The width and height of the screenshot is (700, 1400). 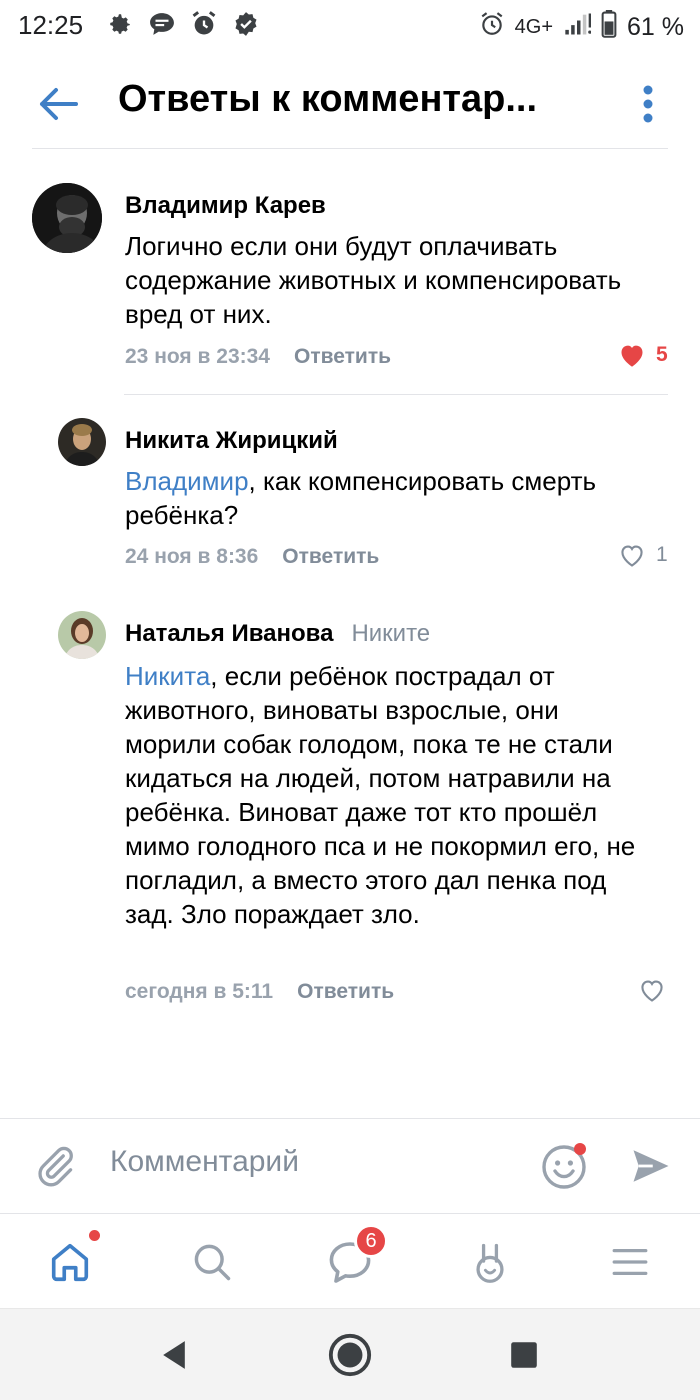 I want to click on reply-to-label: Никите, so click(x=390, y=633).